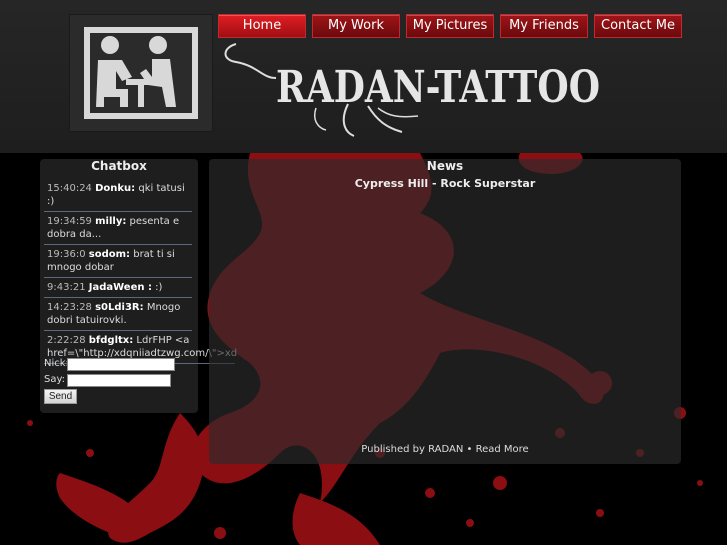  Describe the element at coordinates (56, 363) in the screenshot. I see `nick-label: Nick:` at that location.